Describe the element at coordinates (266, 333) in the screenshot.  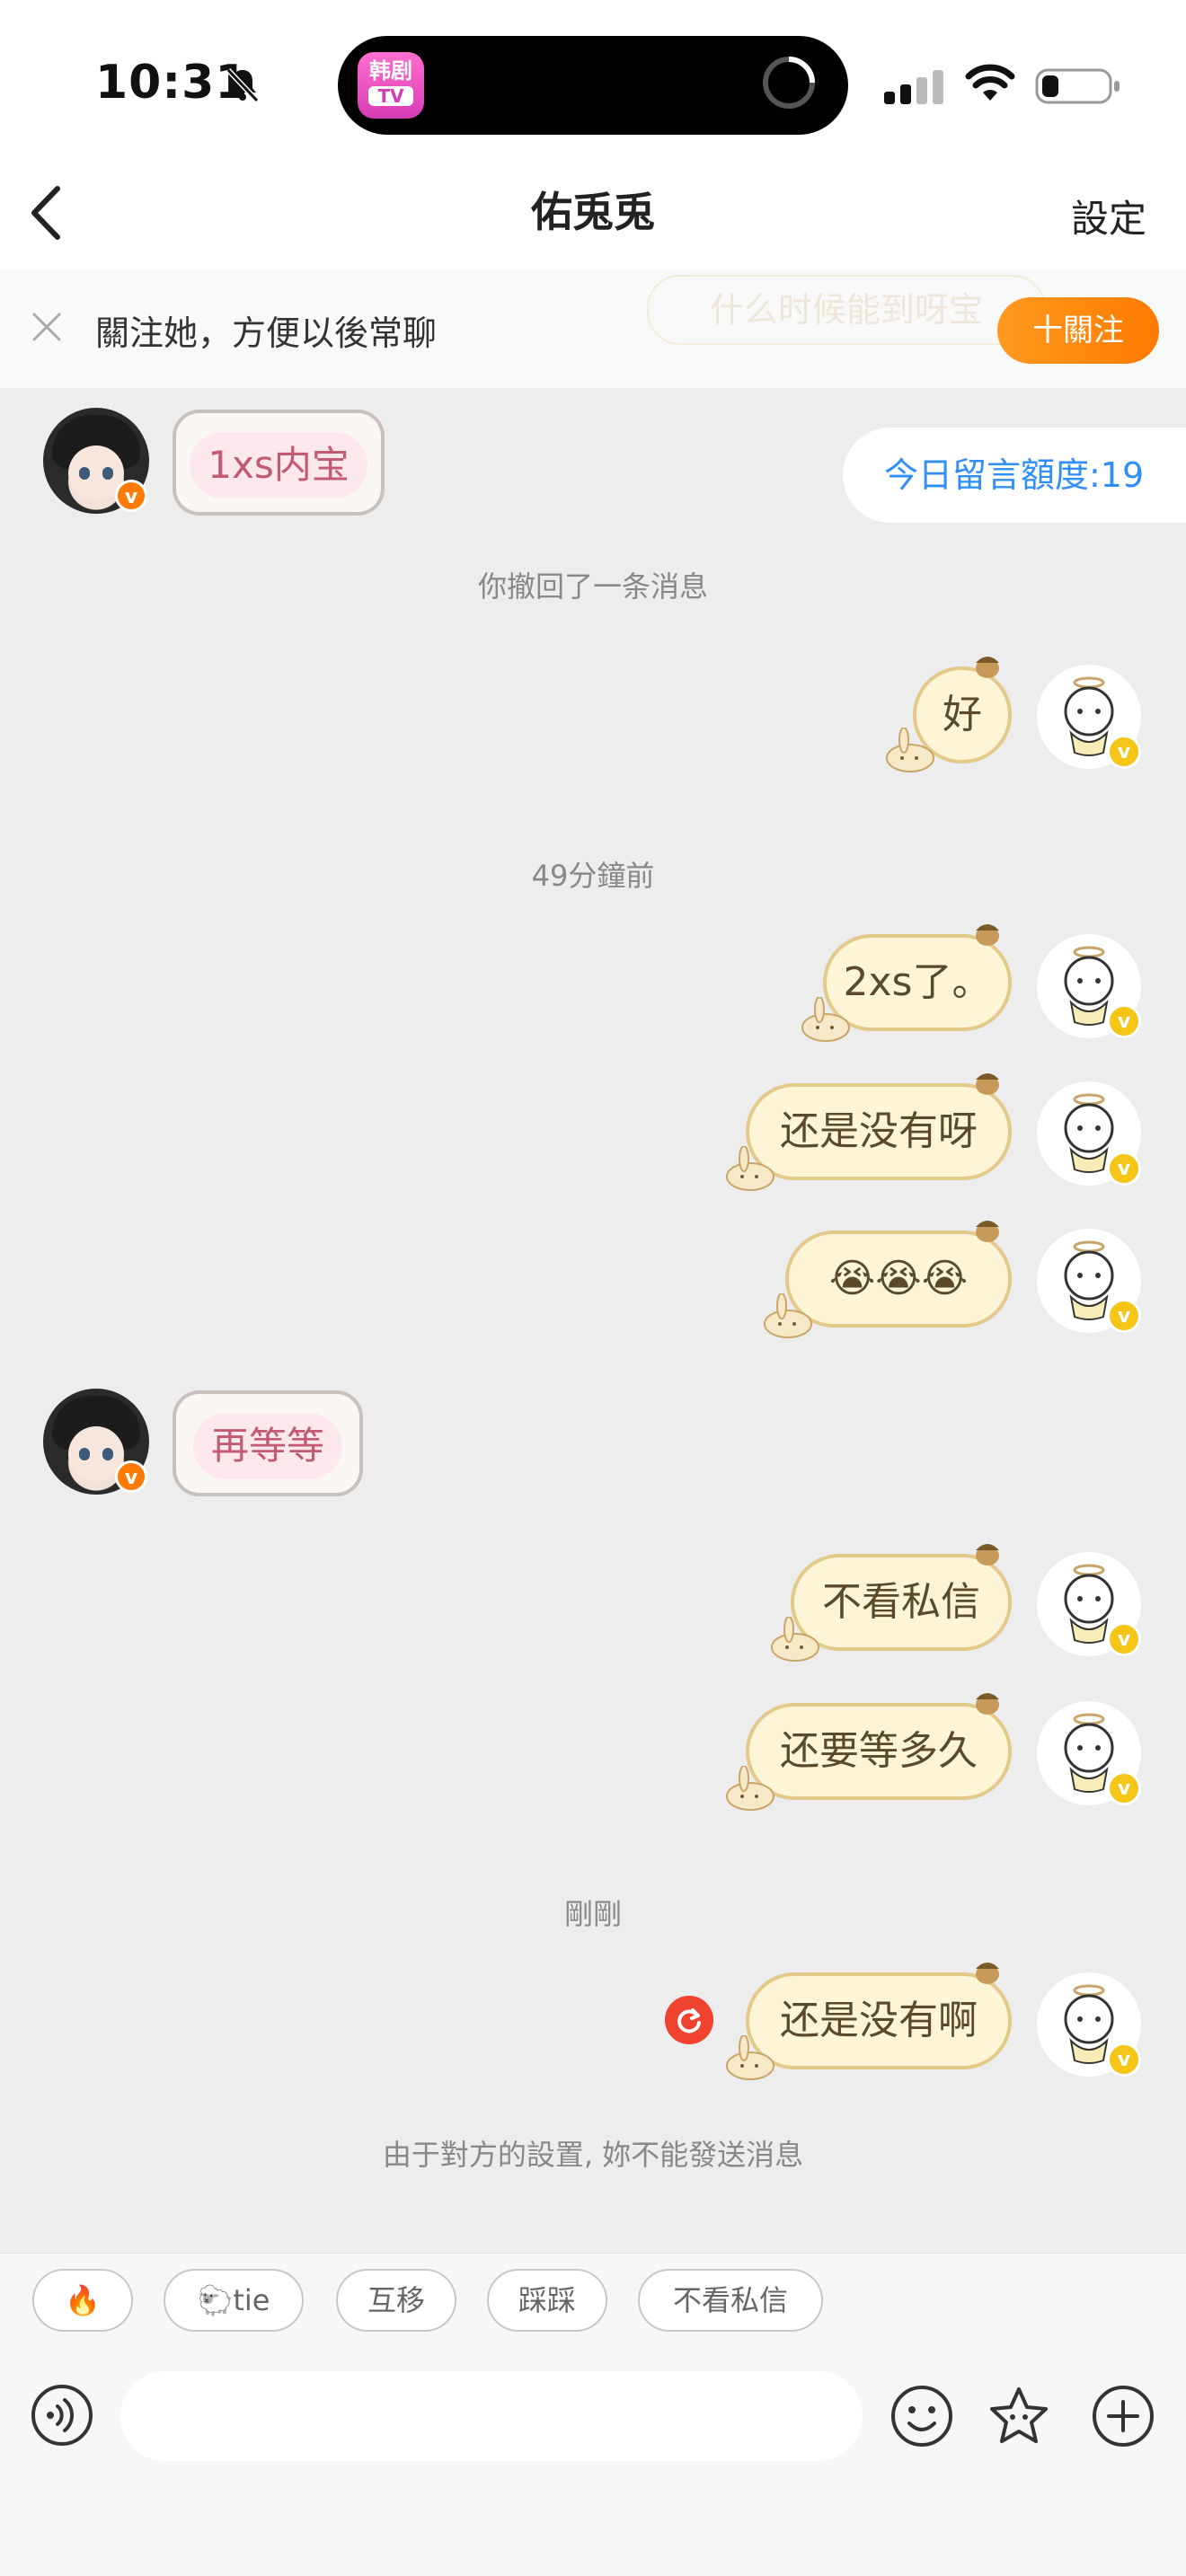
I see `follow-prompt-text: 關注她，方便以後常聊` at that location.